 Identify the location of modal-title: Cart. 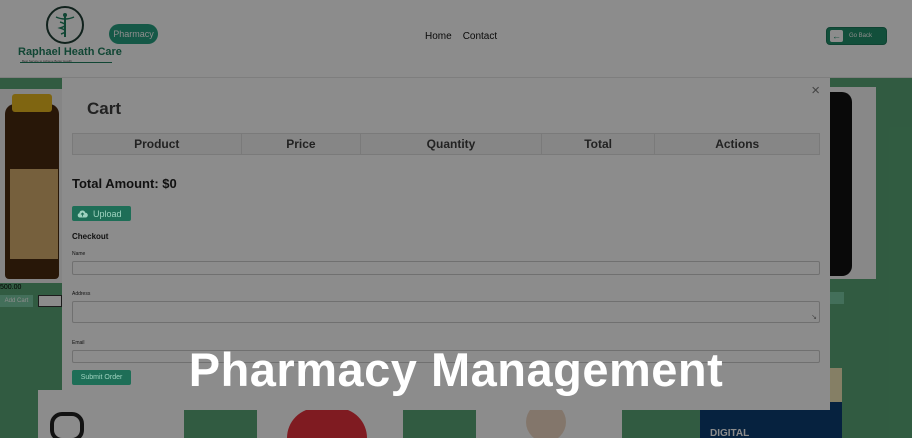
(104, 108).